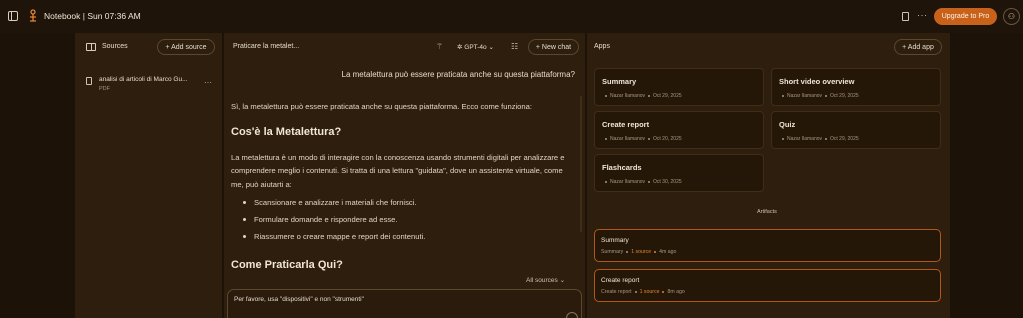 This screenshot has height=318, width=1023. I want to click on artifacts-label: Artifacts, so click(767, 212).